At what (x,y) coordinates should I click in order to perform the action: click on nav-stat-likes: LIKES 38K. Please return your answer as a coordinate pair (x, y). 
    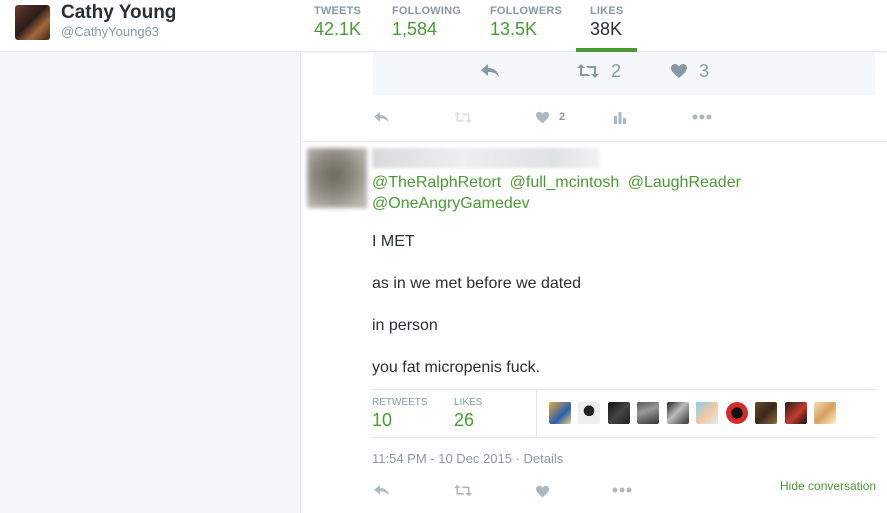
    Looking at the image, I should click on (606, 22).